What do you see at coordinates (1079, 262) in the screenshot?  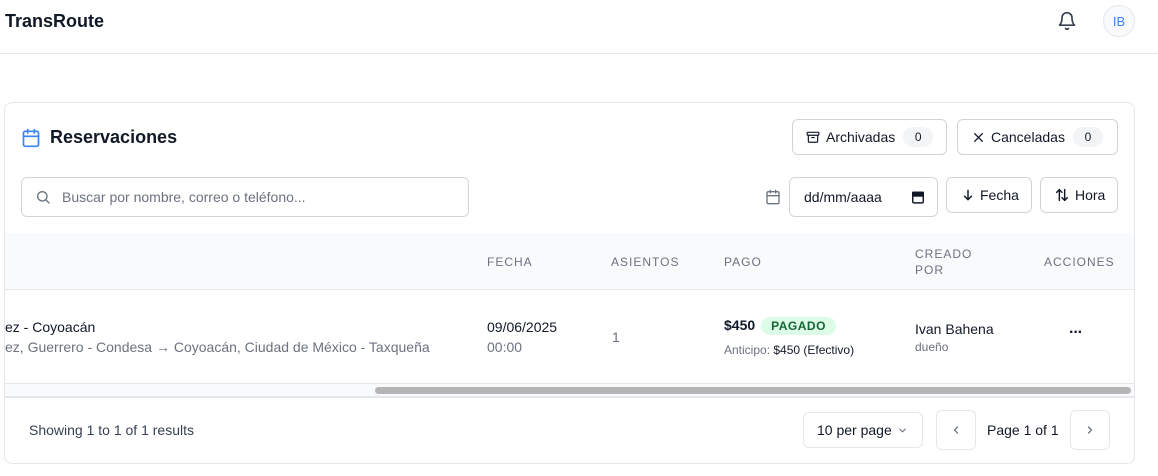 I see `header-acciones: ACCIONES` at bounding box center [1079, 262].